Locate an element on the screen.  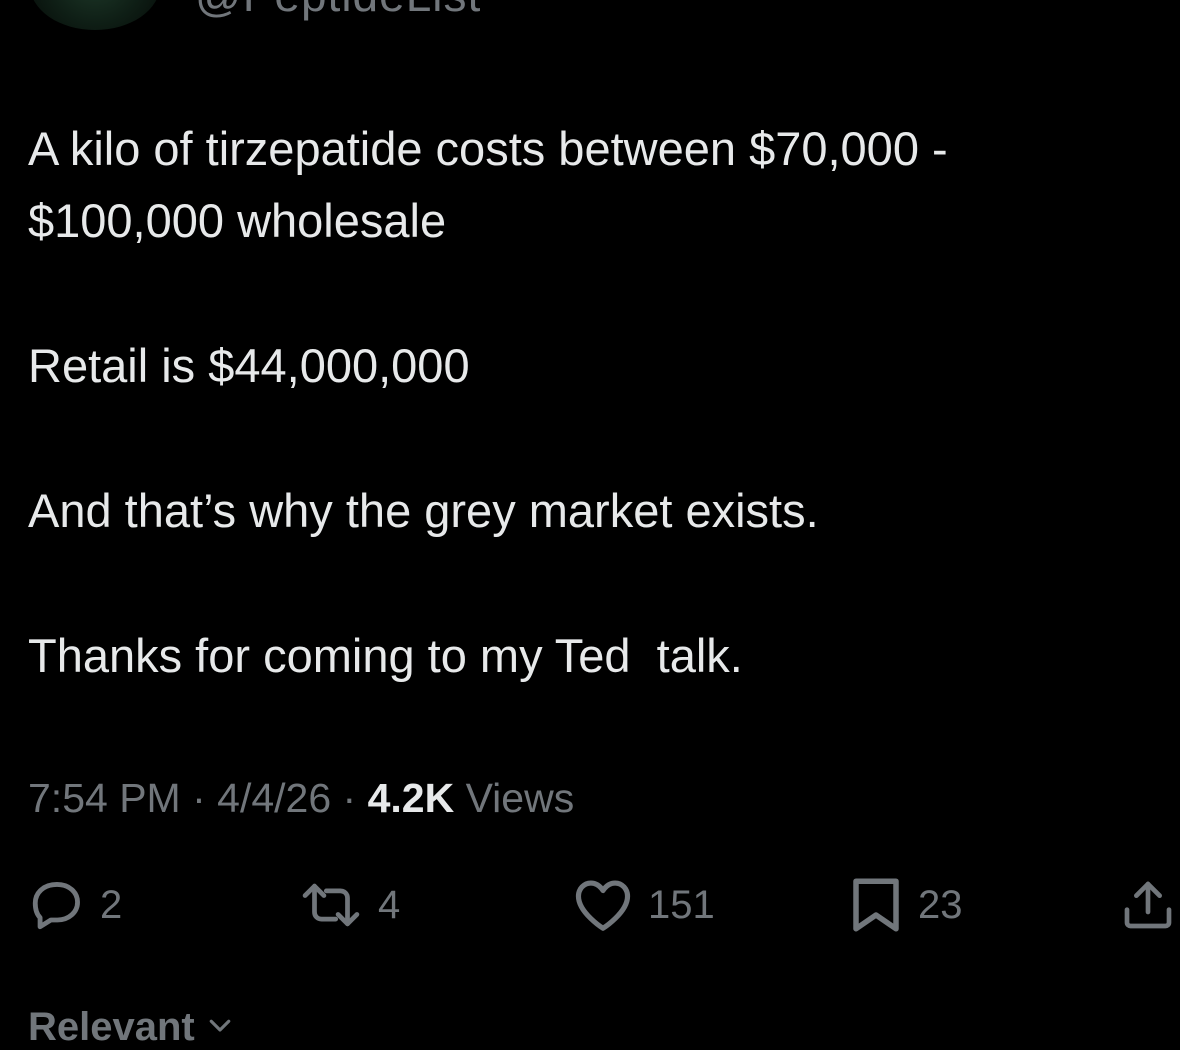
heart-icon is located at coordinates (603, 905).